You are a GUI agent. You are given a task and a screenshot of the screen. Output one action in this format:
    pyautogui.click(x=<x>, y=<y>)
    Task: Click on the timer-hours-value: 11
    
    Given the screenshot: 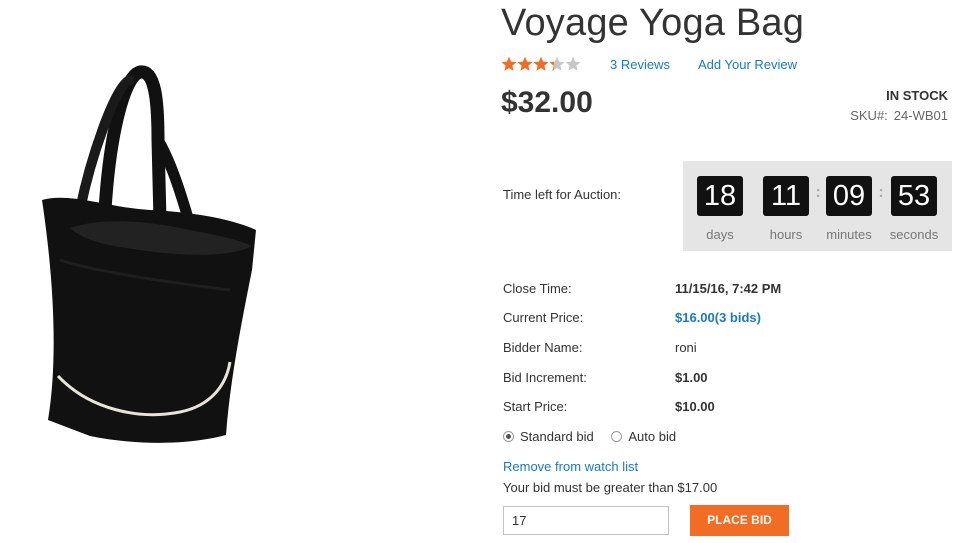 What is the action you would take?
    pyautogui.click(x=786, y=196)
    